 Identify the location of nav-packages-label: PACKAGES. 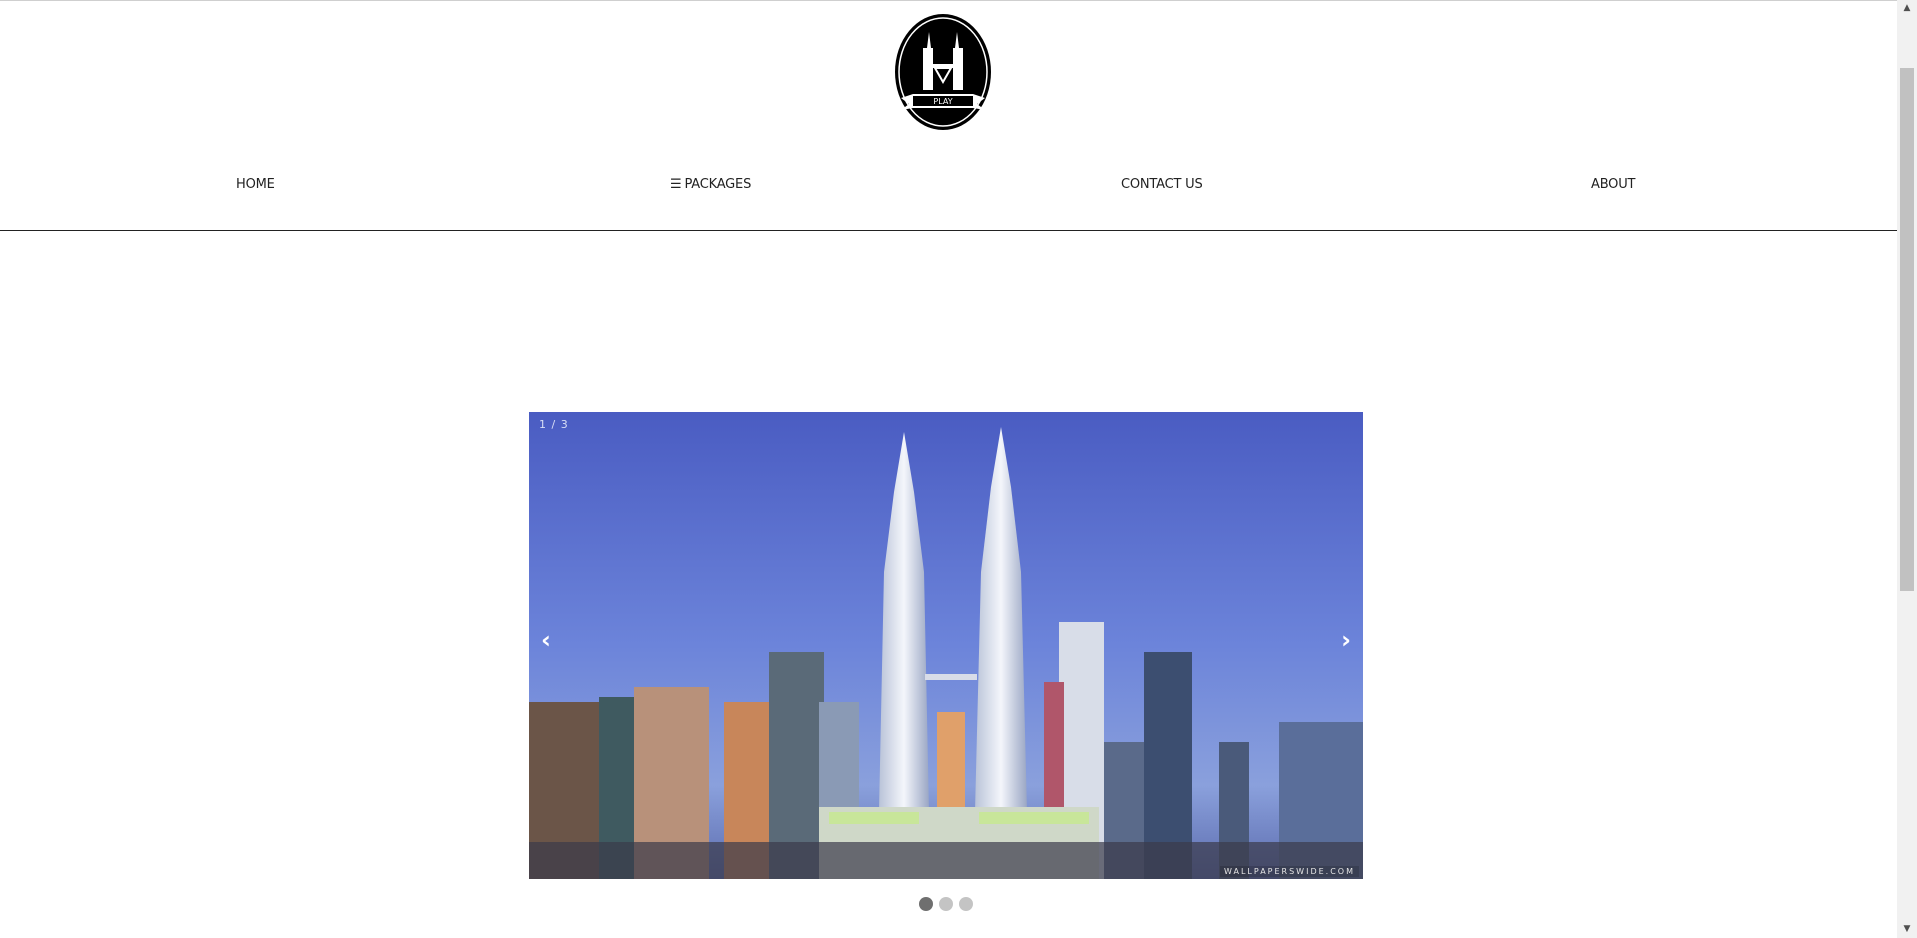
(718, 184).